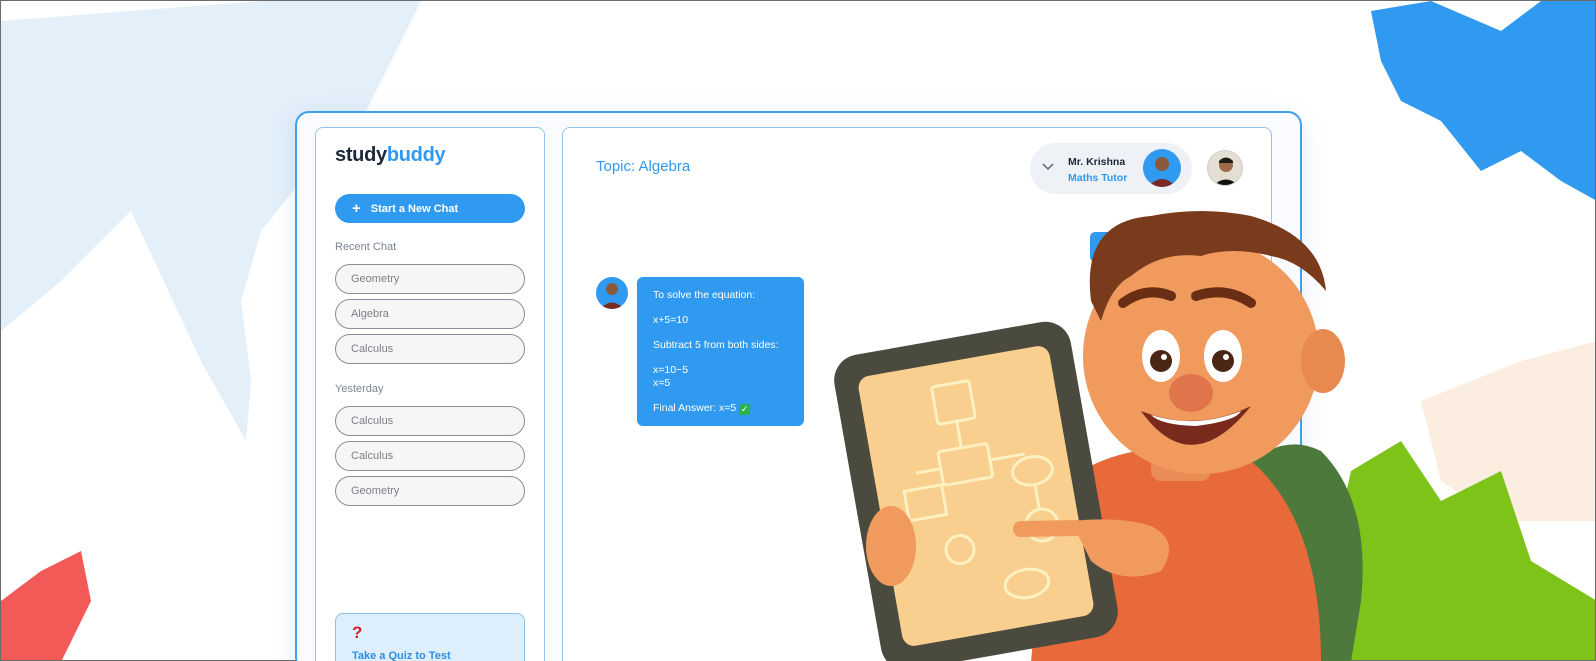 Image resolution: width=1596 pixels, height=661 pixels. I want to click on tutor-selector: Mr. Krishna Maths Tutor, so click(1111, 168).